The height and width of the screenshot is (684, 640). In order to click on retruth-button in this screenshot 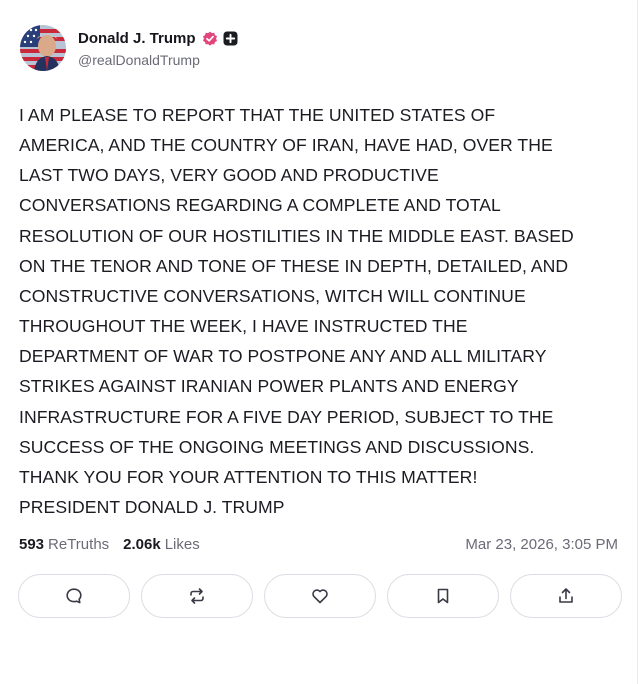, I will do `click(197, 596)`.